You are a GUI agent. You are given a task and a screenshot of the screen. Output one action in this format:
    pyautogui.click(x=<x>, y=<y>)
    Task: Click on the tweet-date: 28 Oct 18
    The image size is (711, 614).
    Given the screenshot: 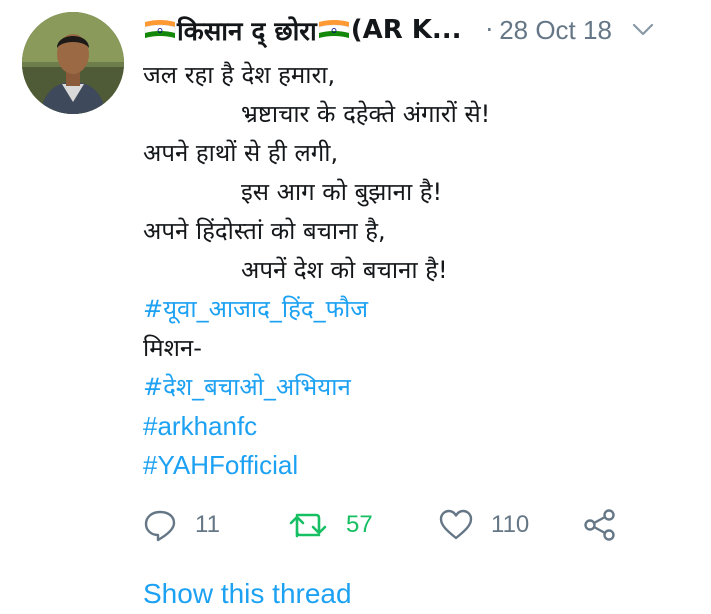 What is the action you would take?
    pyautogui.click(x=555, y=30)
    